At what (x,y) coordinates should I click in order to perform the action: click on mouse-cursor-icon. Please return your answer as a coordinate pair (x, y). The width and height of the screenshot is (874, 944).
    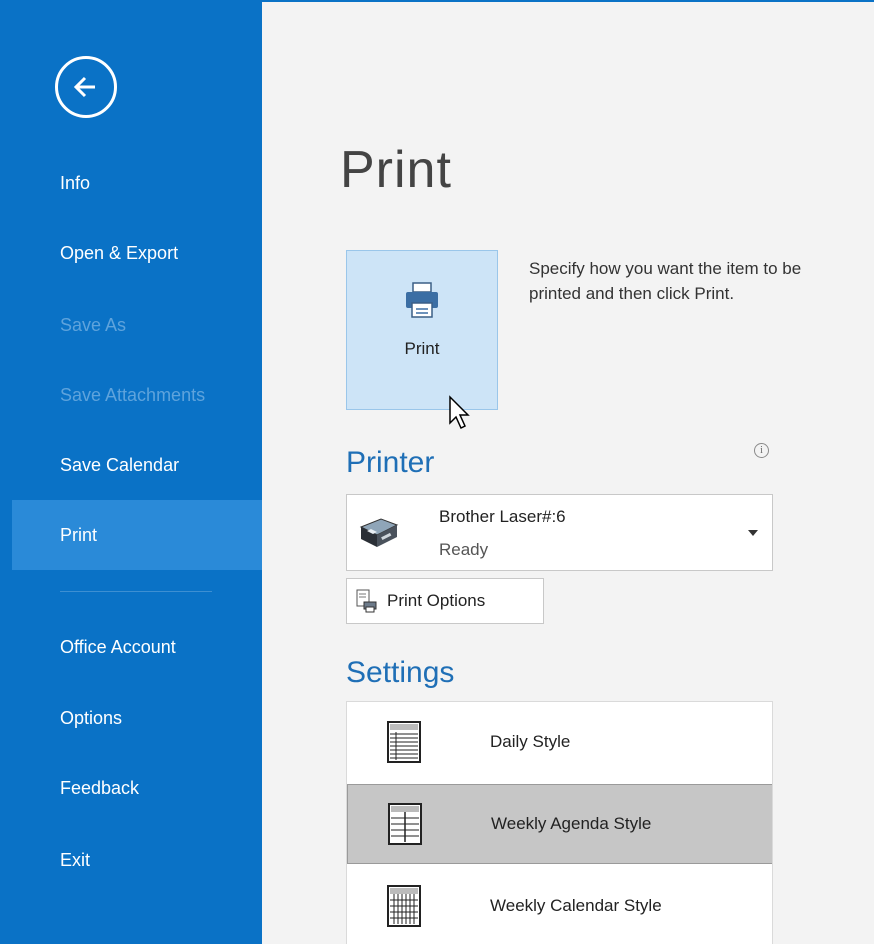
    Looking at the image, I should click on (459, 412).